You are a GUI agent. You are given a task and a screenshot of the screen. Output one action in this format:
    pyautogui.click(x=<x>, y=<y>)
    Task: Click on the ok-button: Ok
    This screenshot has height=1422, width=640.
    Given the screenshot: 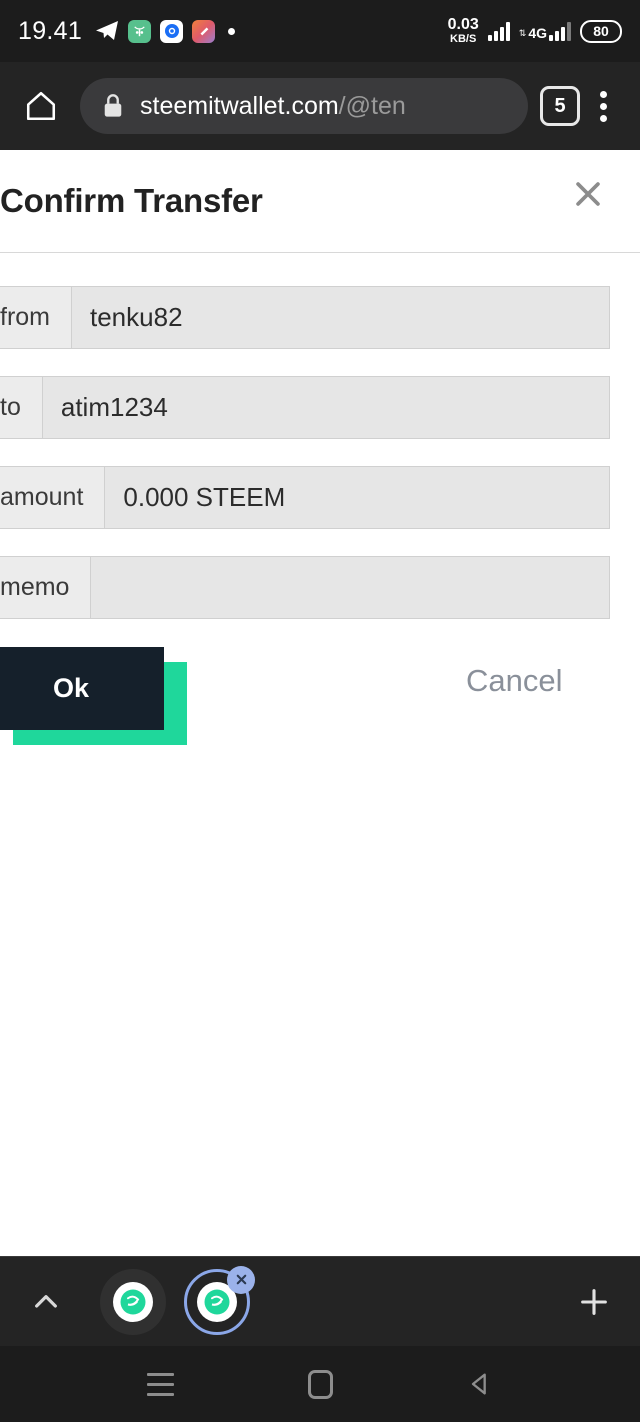 What is the action you would take?
    pyautogui.click(x=82, y=688)
    